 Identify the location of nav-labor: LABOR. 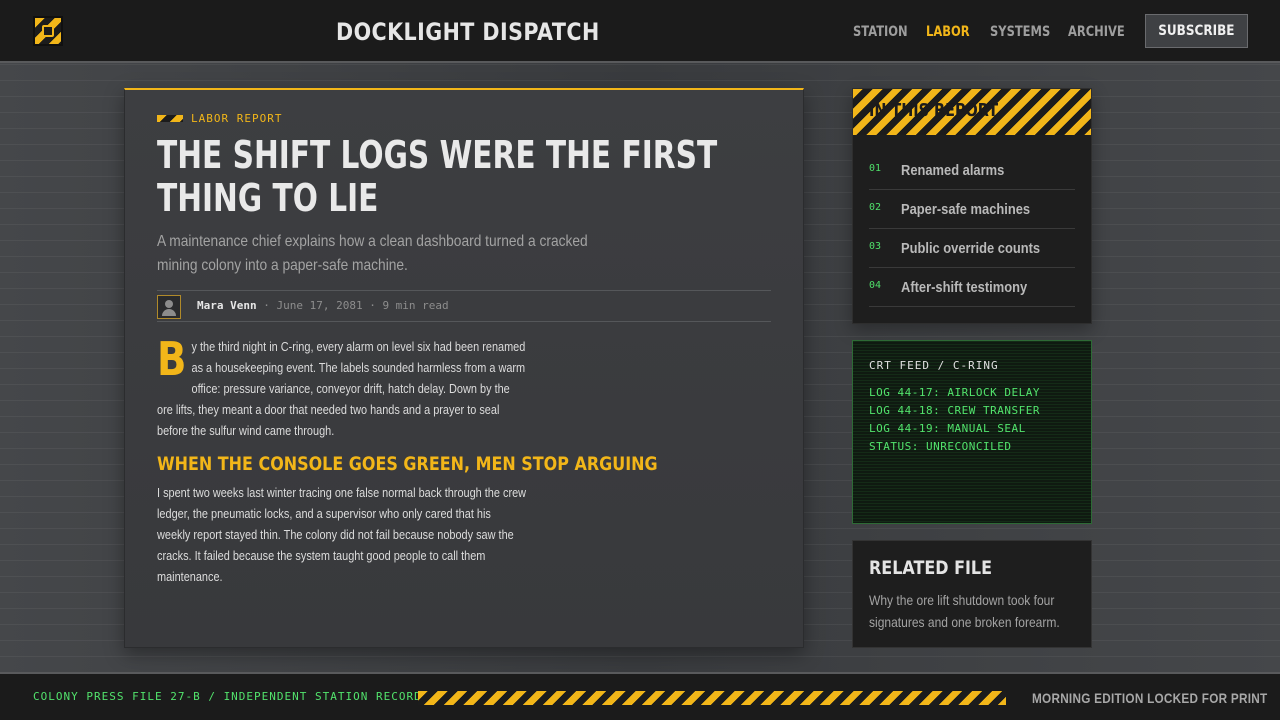
(948, 32).